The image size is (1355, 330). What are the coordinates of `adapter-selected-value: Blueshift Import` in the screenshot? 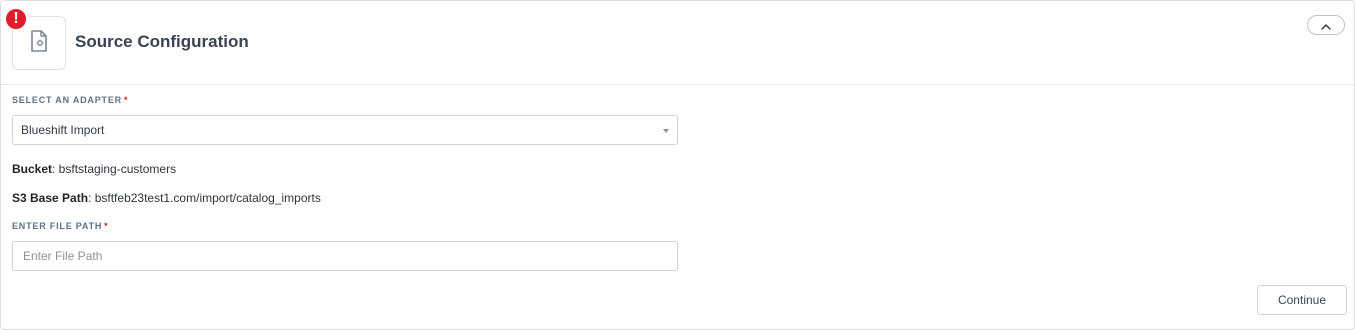 It's located at (63, 130).